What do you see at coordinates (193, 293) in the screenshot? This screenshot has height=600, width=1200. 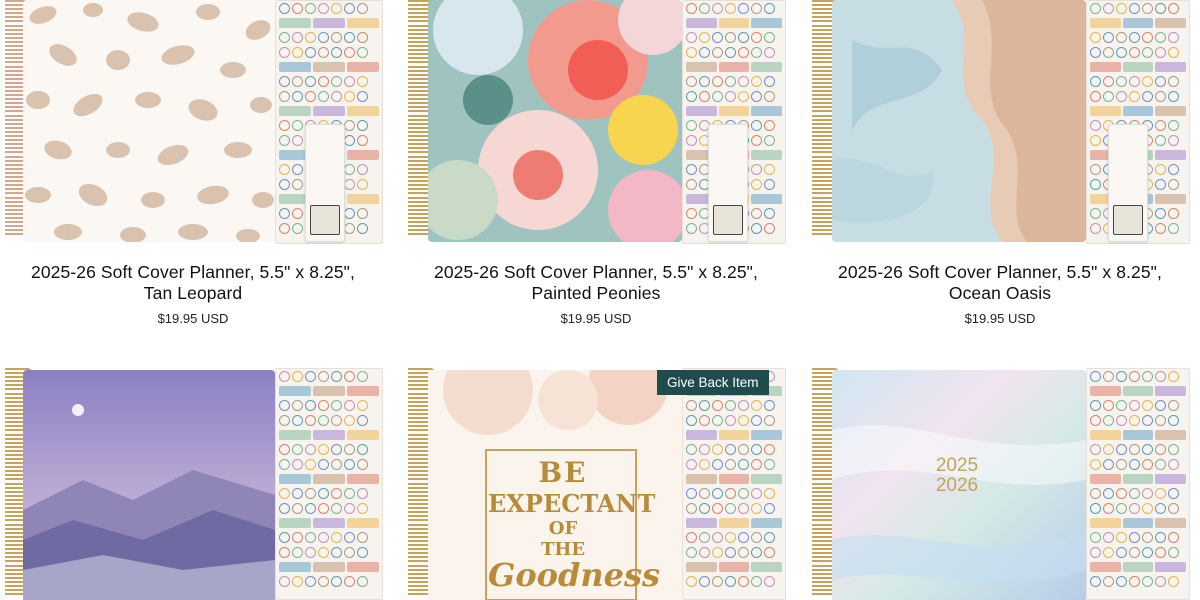 I see `product-title-line-2: Tan Leopard` at bounding box center [193, 293].